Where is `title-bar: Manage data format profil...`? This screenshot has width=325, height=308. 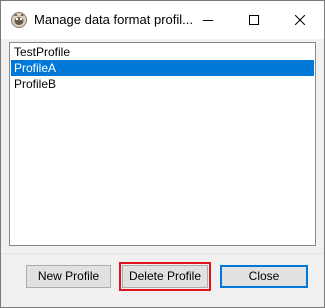
title-bar: Manage data format profil... is located at coordinates (162, 20).